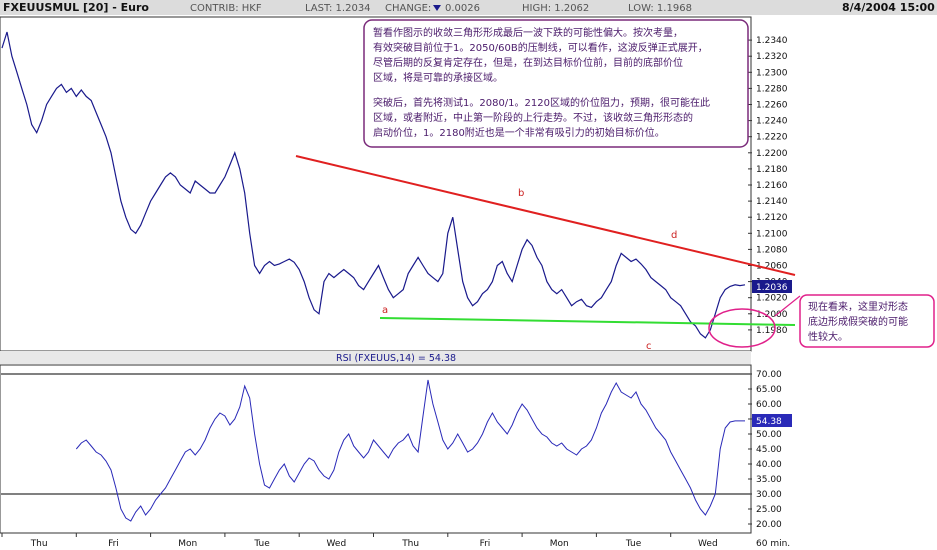 This screenshot has height=550, width=937. Describe the element at coordinates (769, 465) in the screenshot. I see `rsi-tick-label: 40.00` at that location.